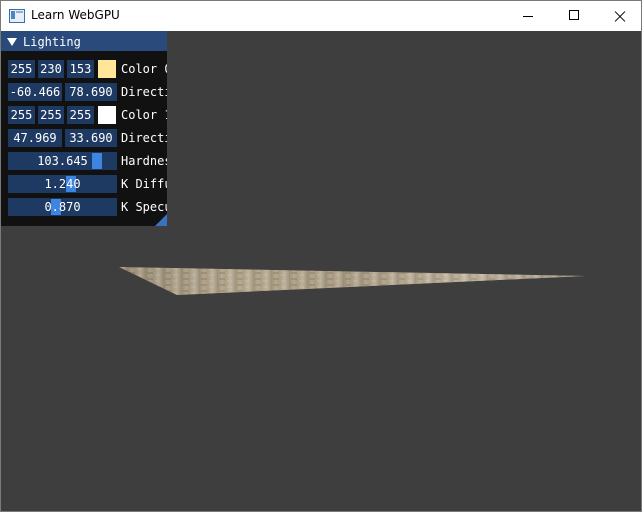  What do you see at coordinates (75, 15) in the screenshot?
I see `window-title: Learn WebGPU` at bounding box center [75, 15].